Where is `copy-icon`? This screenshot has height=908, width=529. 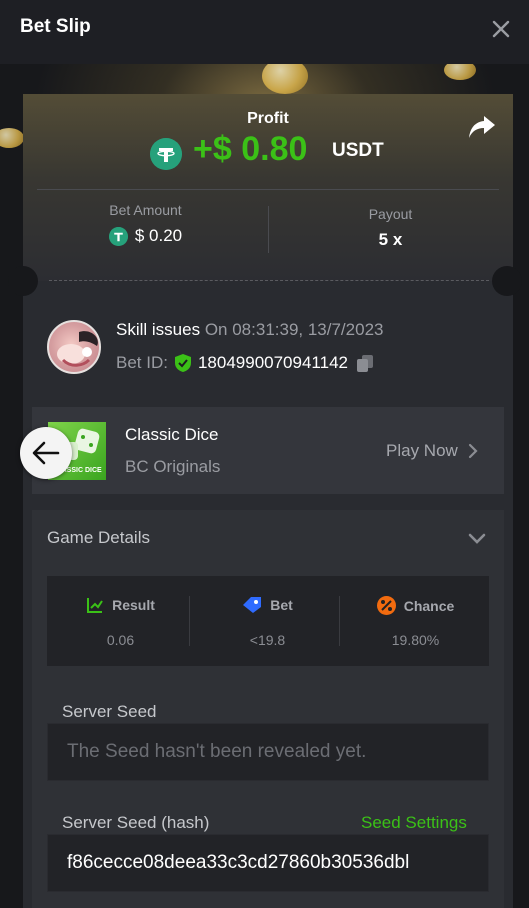
copy-icon is located at coordinates (365, 363).